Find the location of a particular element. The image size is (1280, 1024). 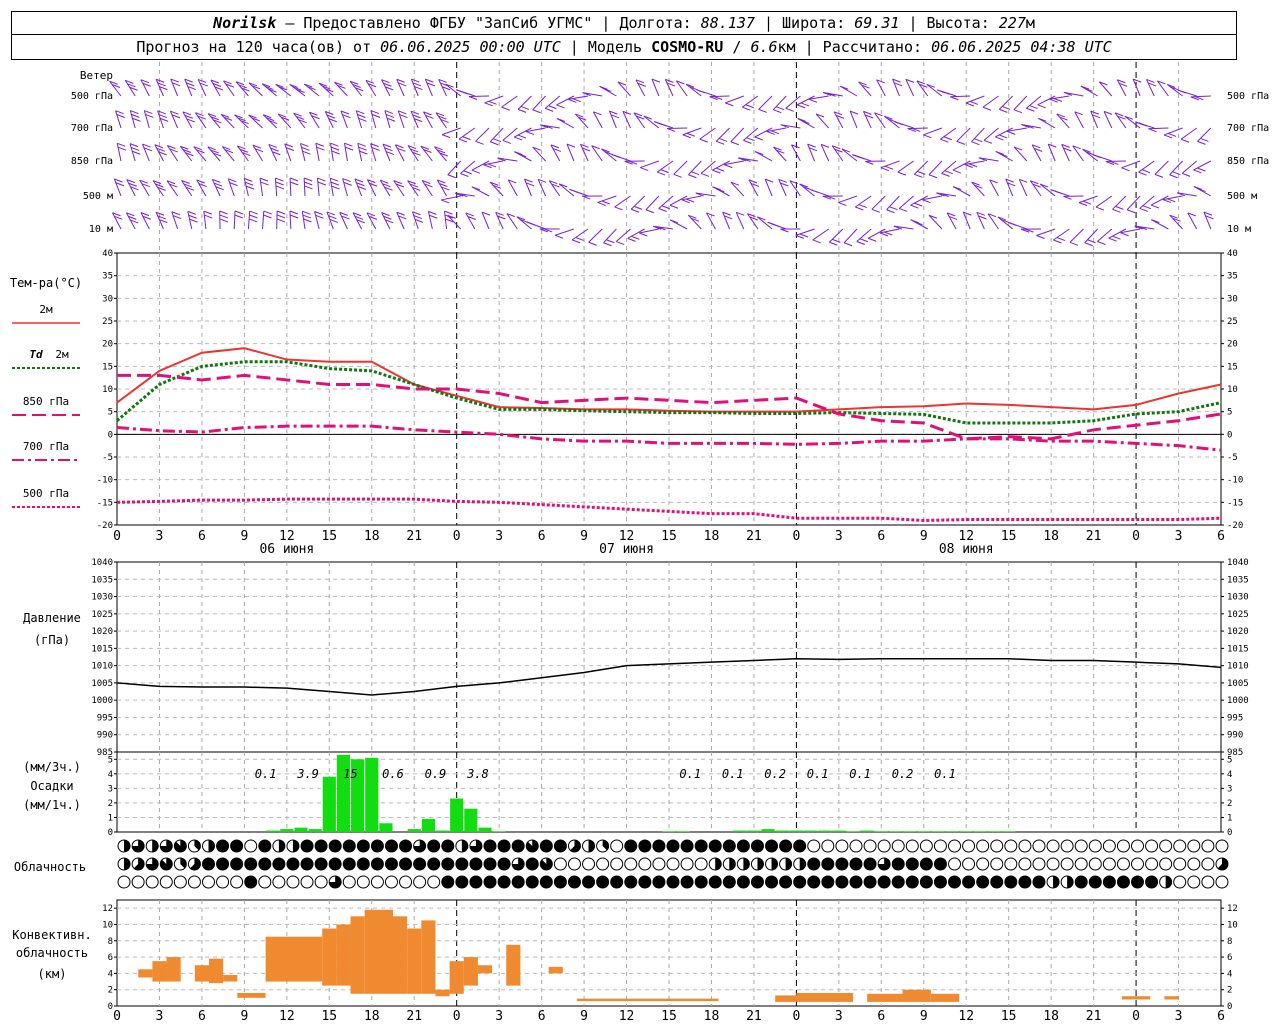

precip-y-tick: 2 is located at coordinates (1229, 804).